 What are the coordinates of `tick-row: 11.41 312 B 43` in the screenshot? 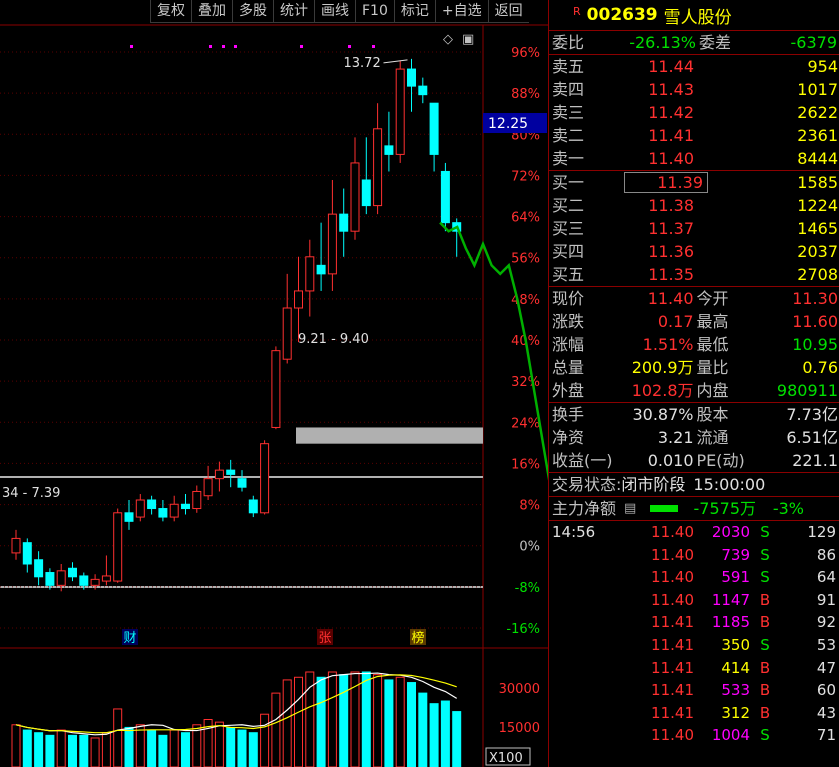 It's located at (694, 713).